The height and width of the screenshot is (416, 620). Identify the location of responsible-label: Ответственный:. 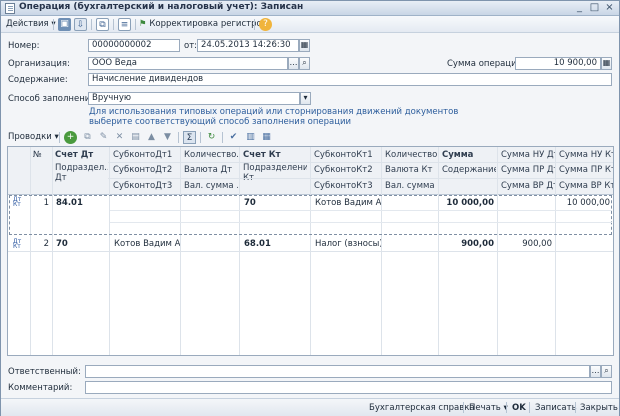
(44, 372).